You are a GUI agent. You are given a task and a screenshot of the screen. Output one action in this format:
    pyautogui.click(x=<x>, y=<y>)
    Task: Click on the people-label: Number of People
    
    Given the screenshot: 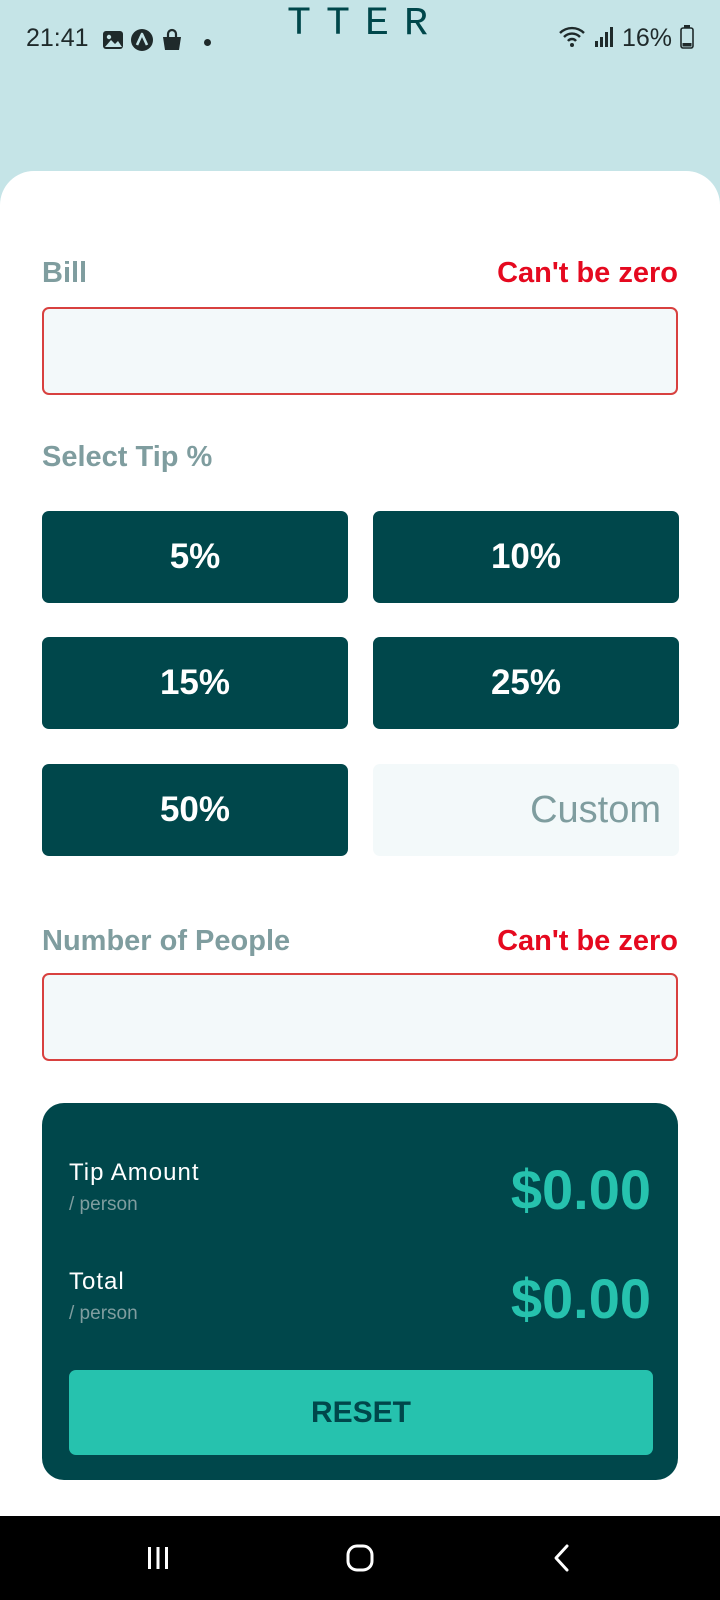 What is the action you would take?
    pyautogui.click(x=166, y=941)
    